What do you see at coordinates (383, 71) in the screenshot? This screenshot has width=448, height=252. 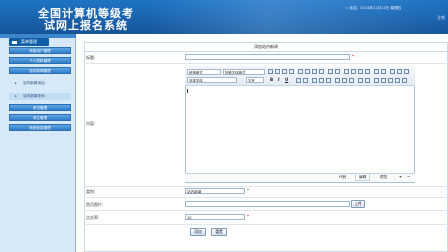 I see `redo-icon` at bounding box center [383, 71].